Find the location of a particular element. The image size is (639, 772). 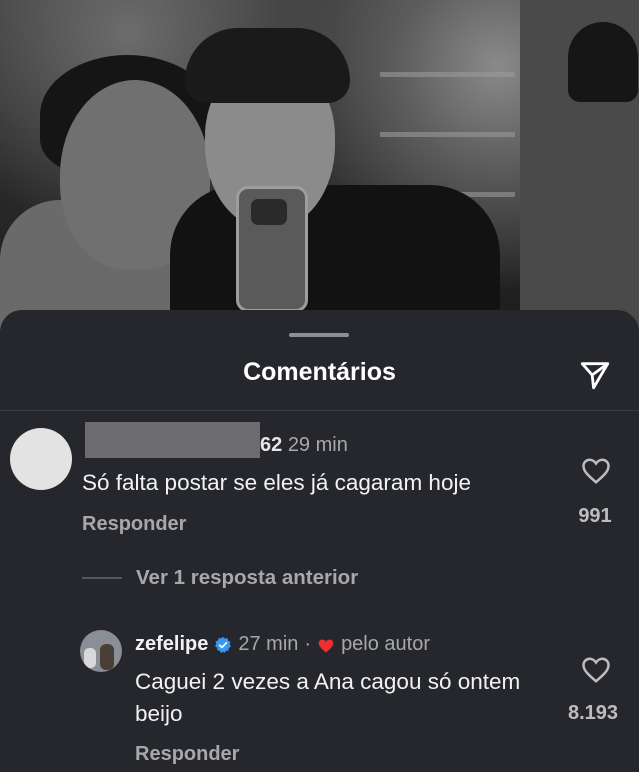

comment-text: Só falta postar se eles já cagaram hoje is located at coordinates (276, 482).